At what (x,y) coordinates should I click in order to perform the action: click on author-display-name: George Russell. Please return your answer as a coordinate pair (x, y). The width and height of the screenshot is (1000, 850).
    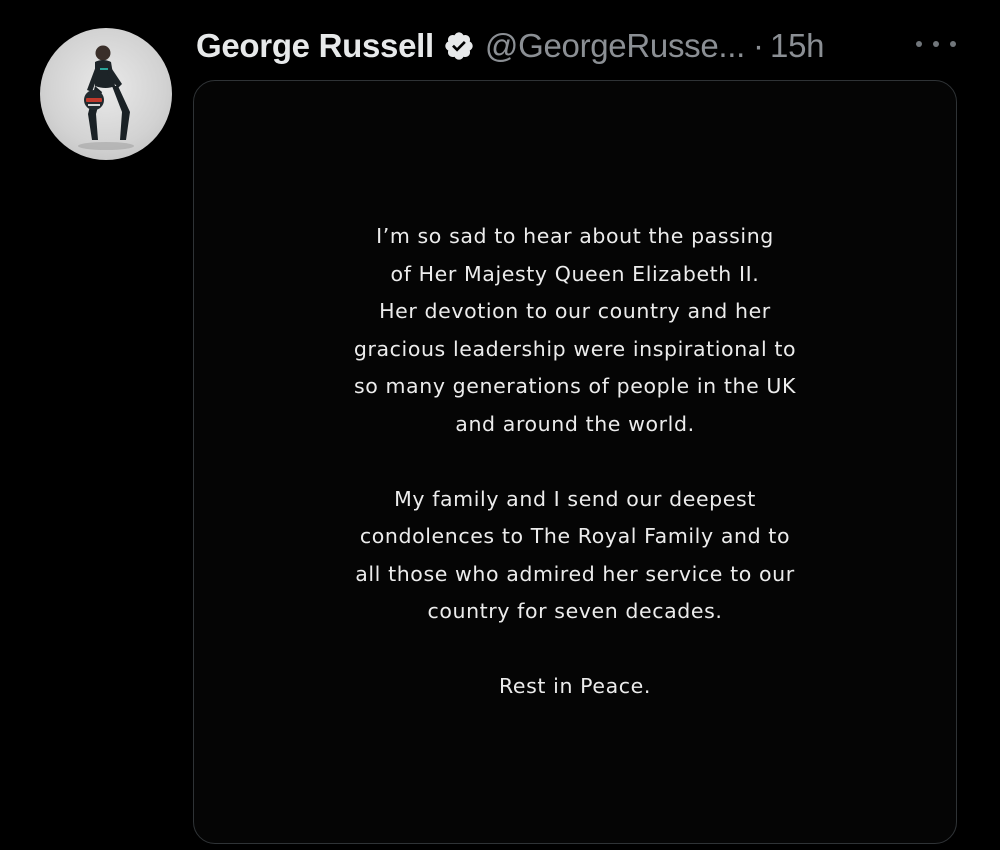
    Looking at the image, I should click on (315, 46).